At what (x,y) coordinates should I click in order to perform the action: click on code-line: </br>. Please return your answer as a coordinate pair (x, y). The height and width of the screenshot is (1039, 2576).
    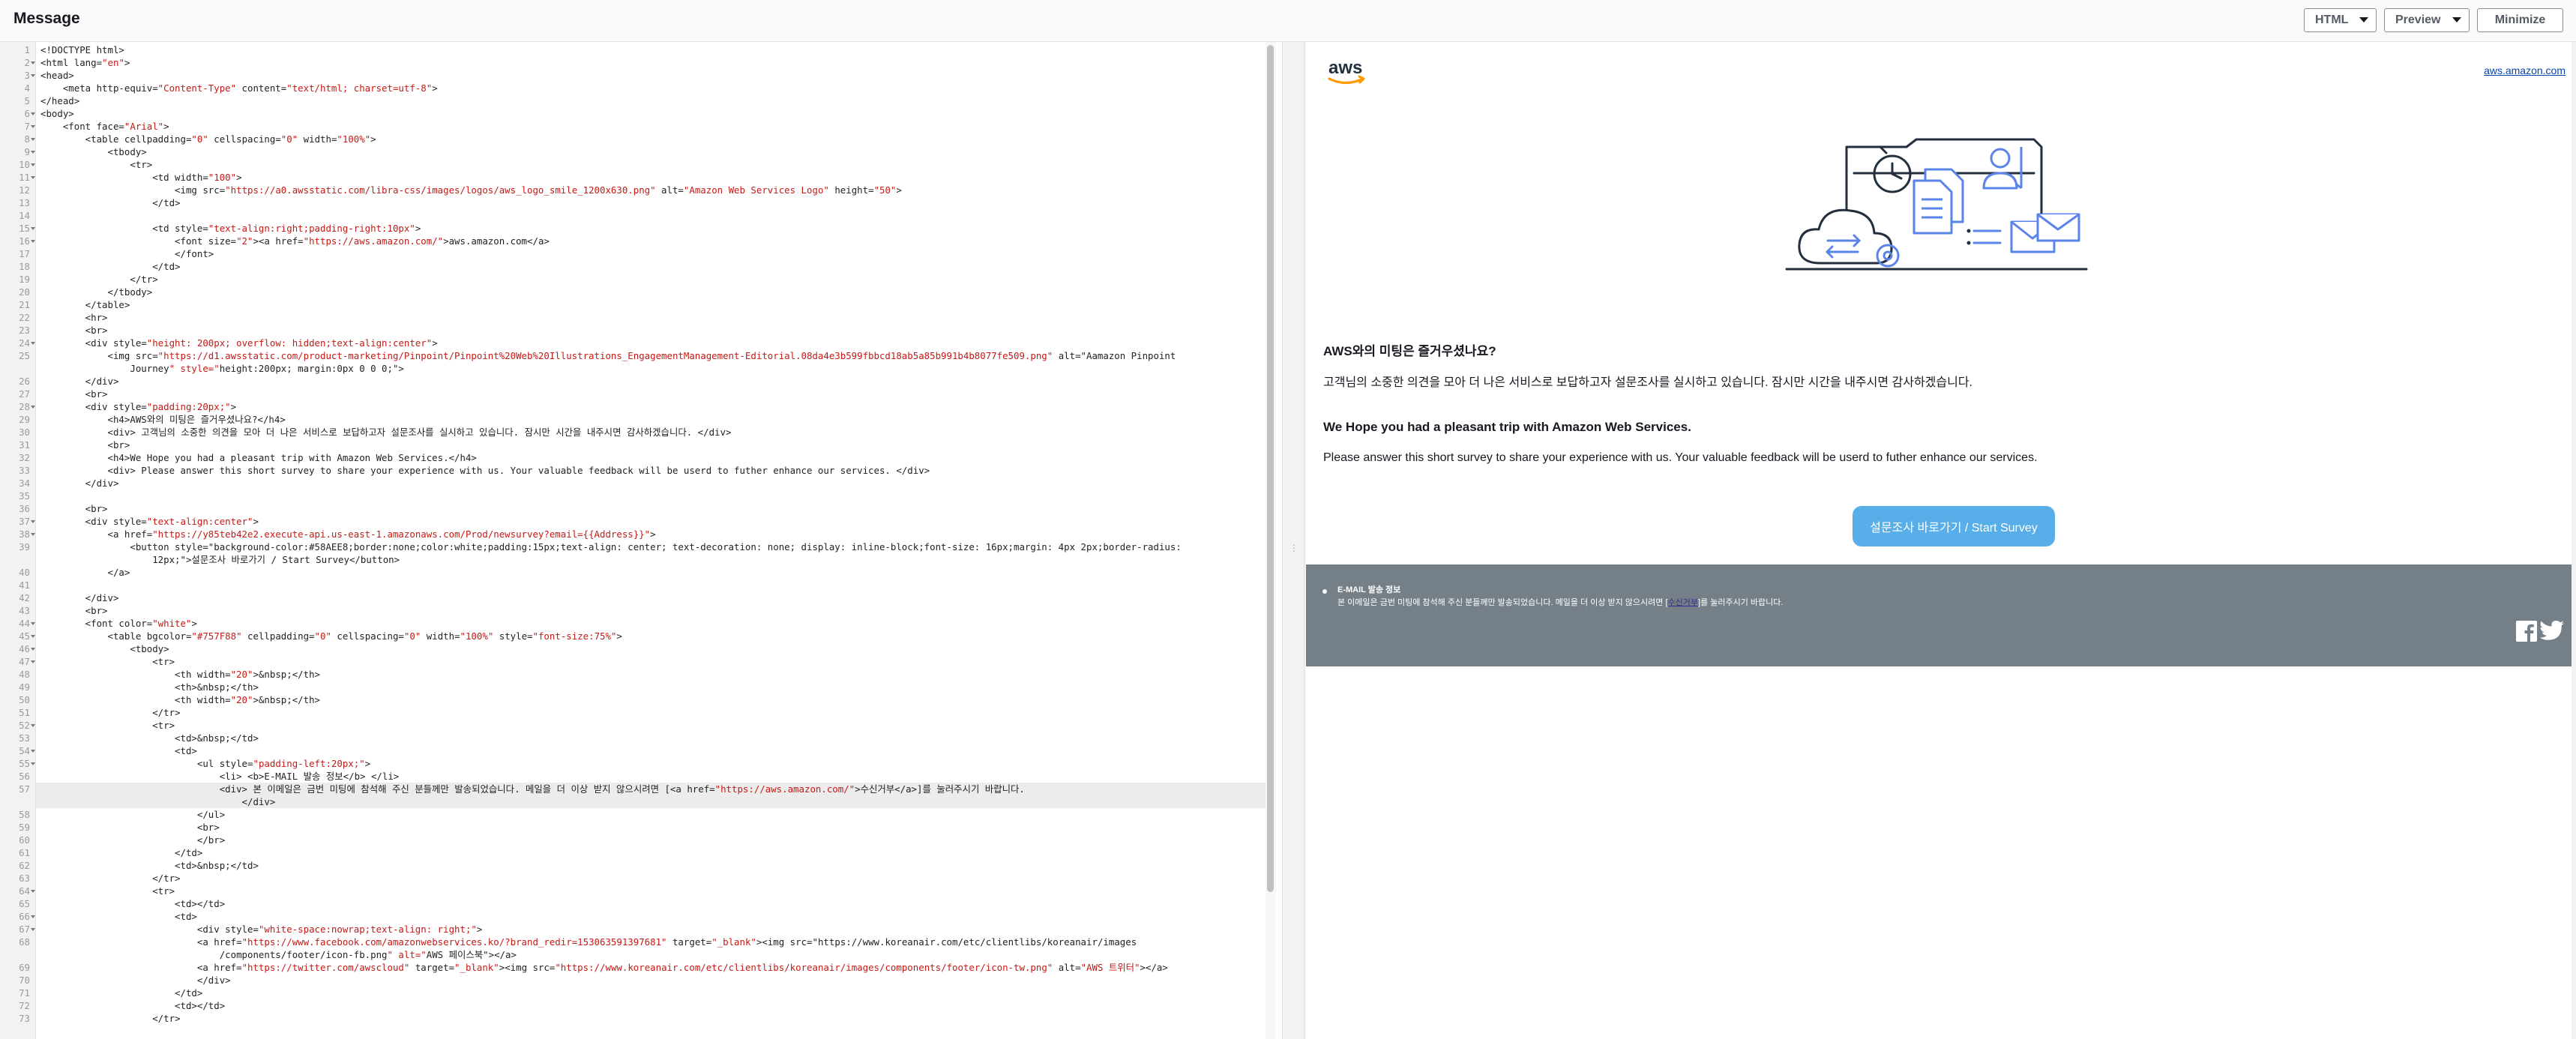
    Looking at the image, I should click on (133, 840).